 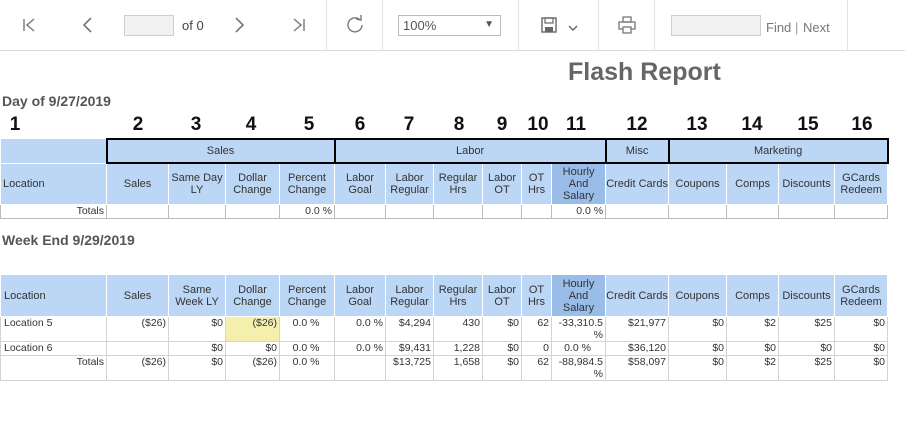 What do you see at coordinates (197, 368) in the screenshot?
I see `totals-same-week-ly: $0` at bounding box center [197, 368].